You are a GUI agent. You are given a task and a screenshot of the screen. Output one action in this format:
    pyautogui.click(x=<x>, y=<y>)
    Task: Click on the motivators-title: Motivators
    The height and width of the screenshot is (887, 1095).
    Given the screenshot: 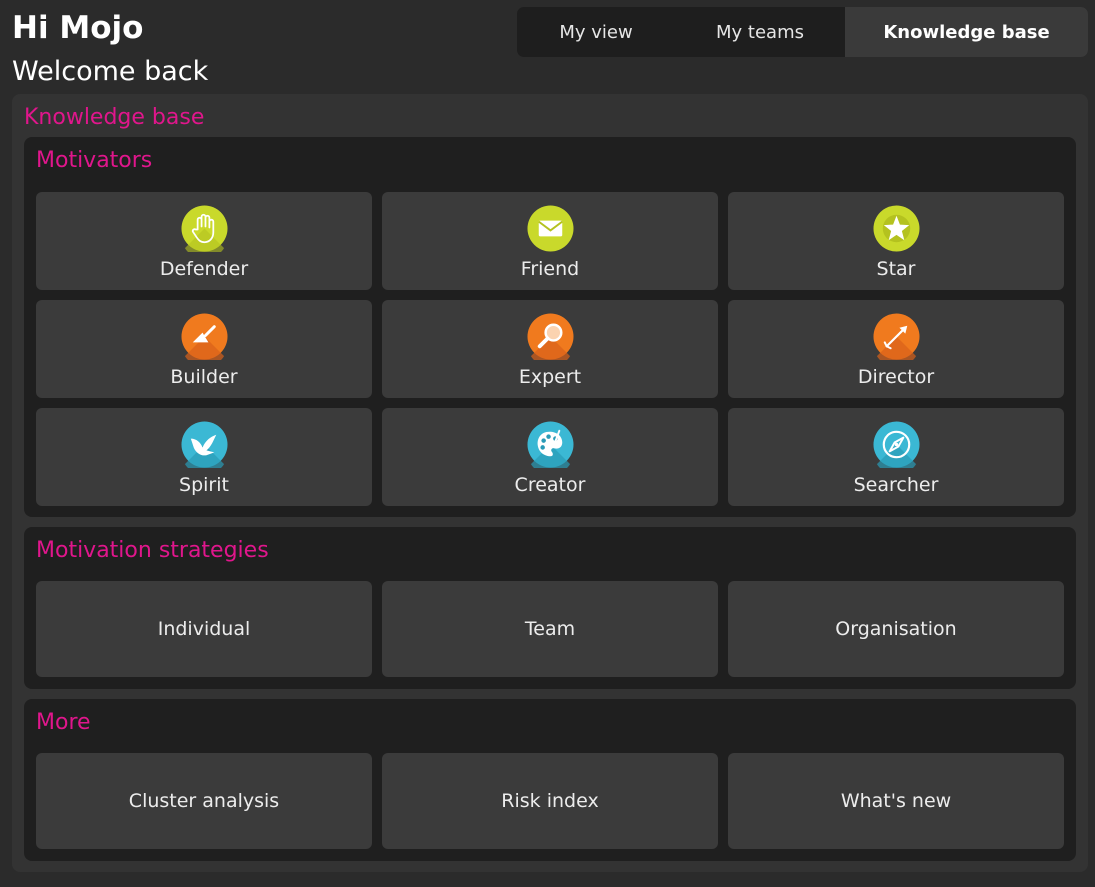 What is the action you would take?
    pyautogui.click(x=94, y=160)
    